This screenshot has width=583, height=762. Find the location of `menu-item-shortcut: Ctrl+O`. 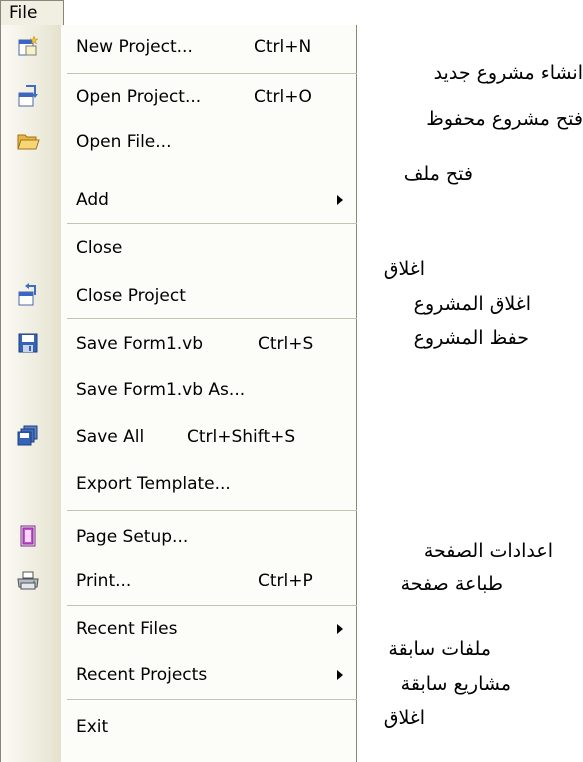

menu-item-shortcut: Ctrl+O is located at coordinates (283, 97).